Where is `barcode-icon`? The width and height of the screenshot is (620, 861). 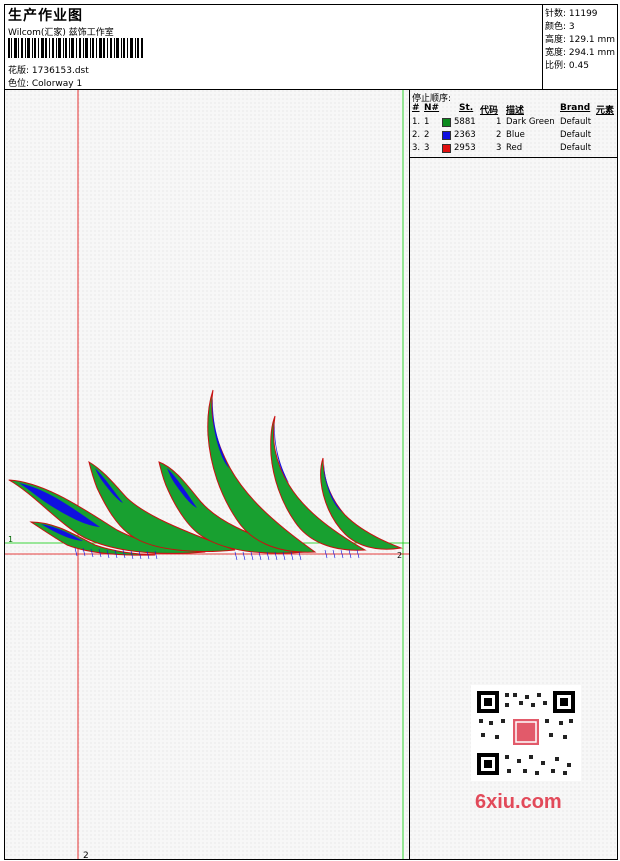 barcode-icon is located at coordinates (75, 48).